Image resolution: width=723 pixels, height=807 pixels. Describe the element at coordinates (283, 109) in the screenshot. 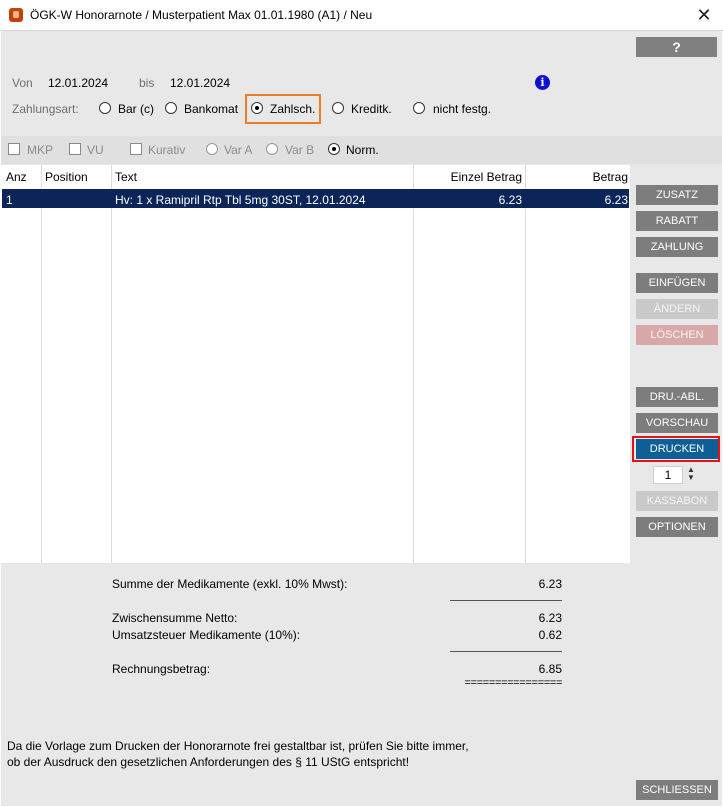

I see `highlight-frame` at that location.